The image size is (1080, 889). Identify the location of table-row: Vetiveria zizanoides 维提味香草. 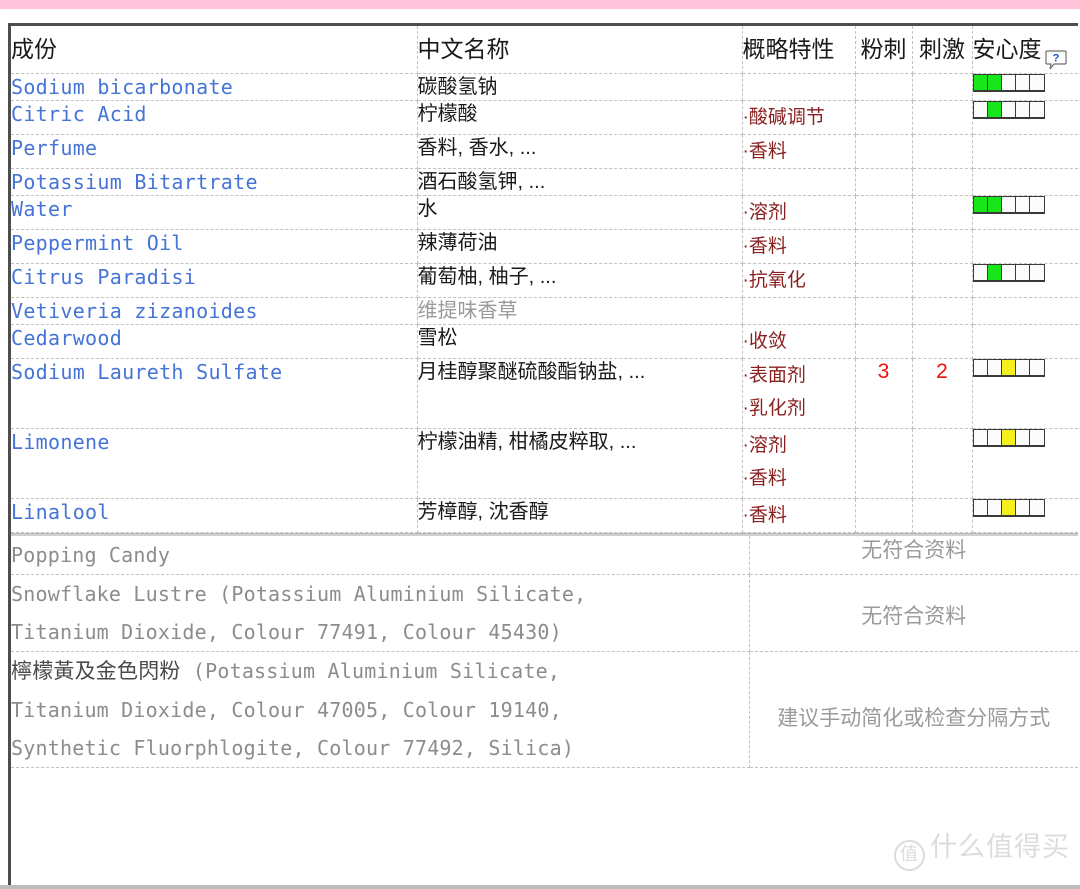
(544, 311).